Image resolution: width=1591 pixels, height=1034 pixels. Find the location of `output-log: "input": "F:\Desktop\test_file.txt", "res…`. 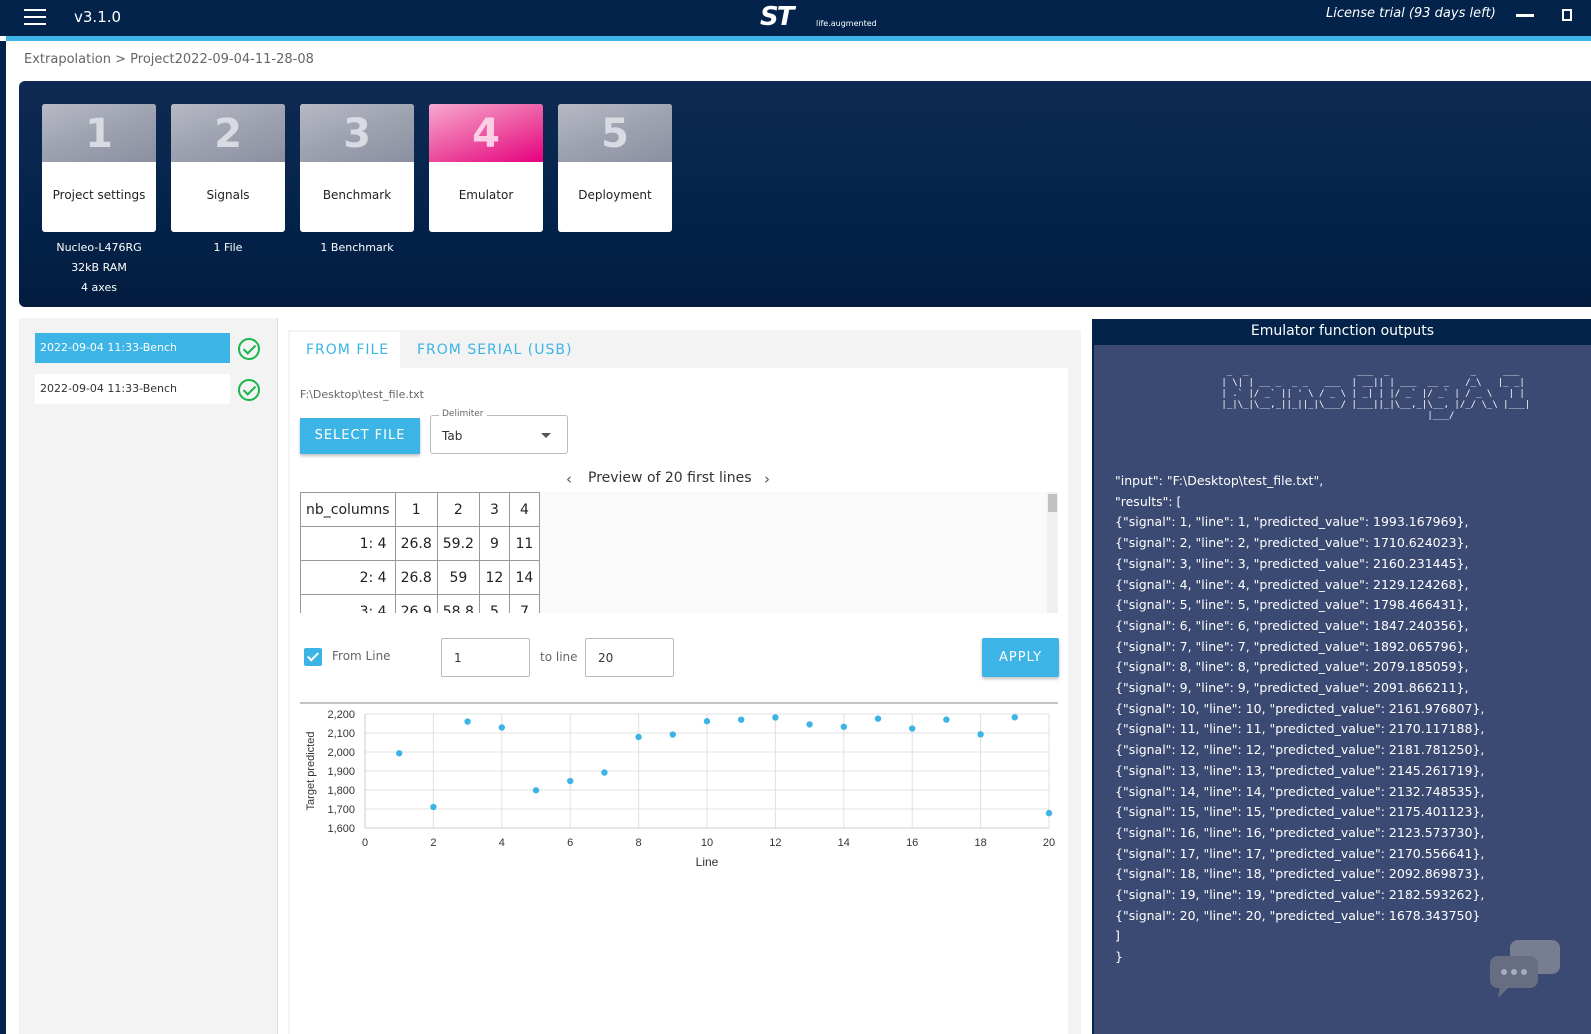

output-log: "input": "F:\Desktop\test_file.txt", "res… is located at coordinates (1345, 719).